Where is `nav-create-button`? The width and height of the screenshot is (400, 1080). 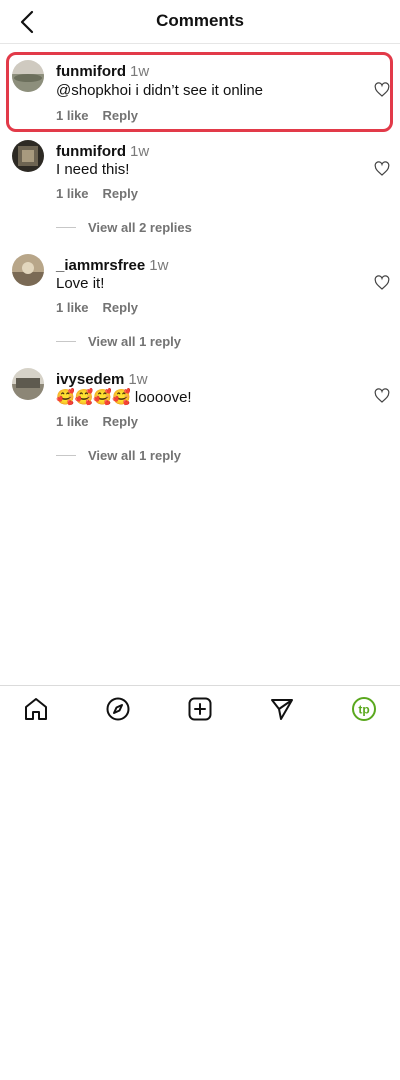
nav-create-button is located at coordinates (200, 709).